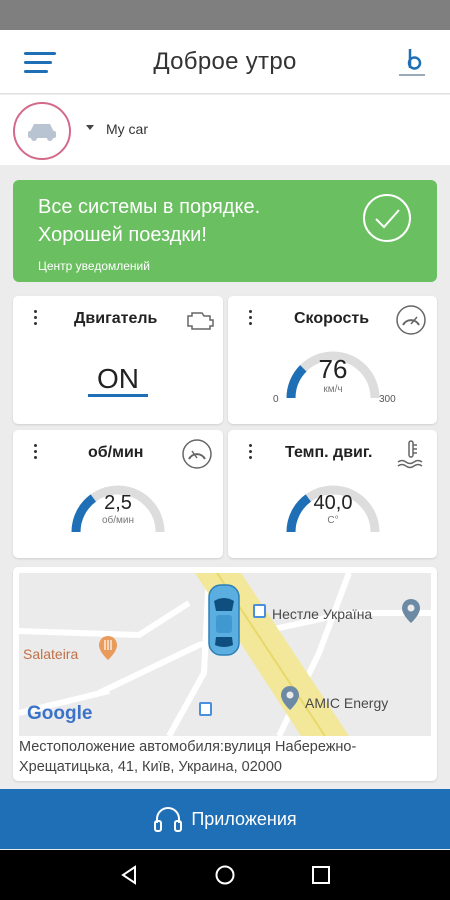  I want to click on map-poi-nestle: Нестле Україна, so click(322, 614).